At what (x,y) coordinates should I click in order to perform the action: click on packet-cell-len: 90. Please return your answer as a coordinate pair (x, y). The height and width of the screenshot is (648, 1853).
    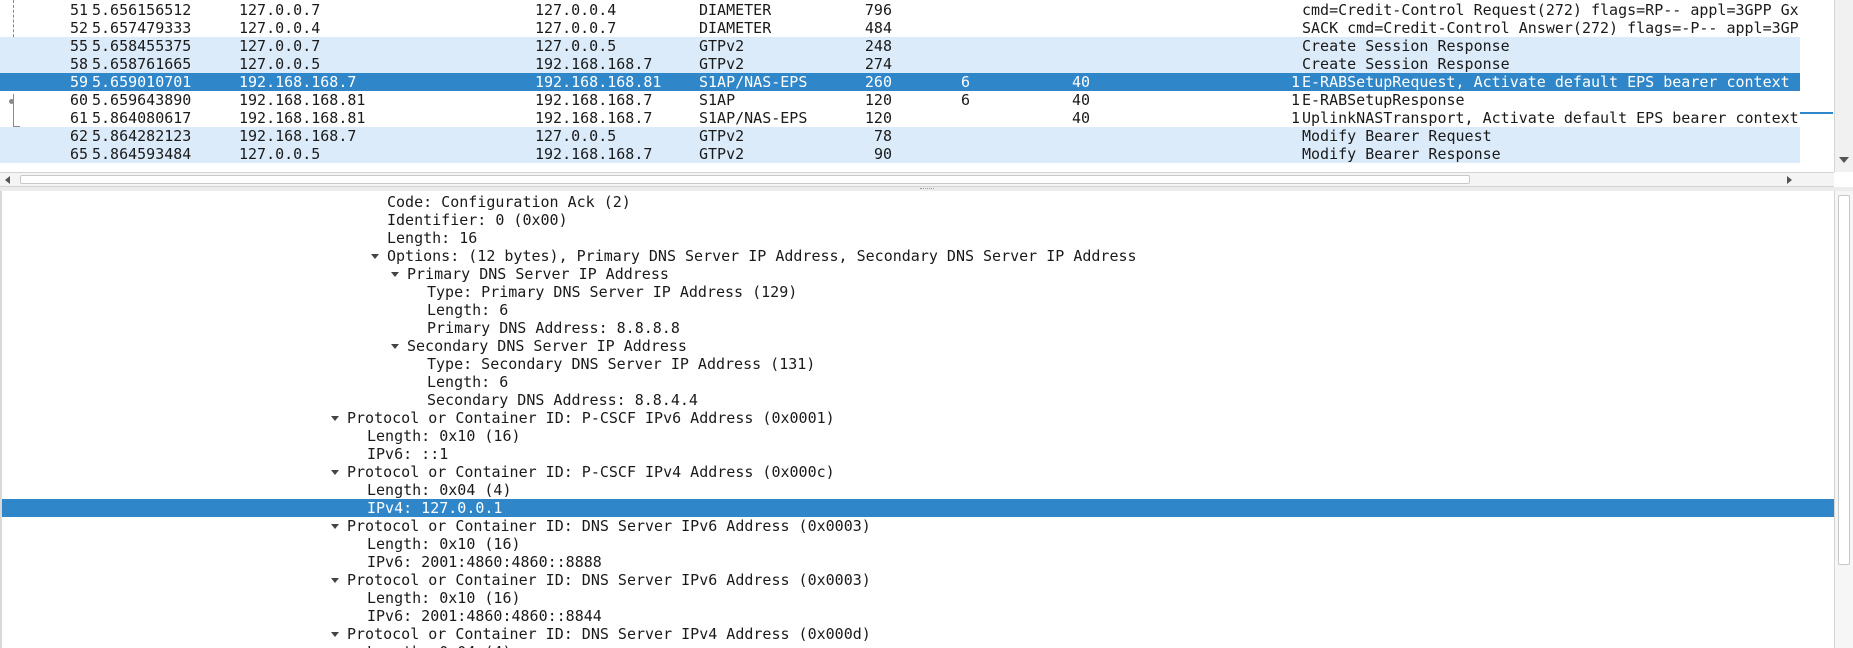
    Looking at the image, I should click on (882, 154).